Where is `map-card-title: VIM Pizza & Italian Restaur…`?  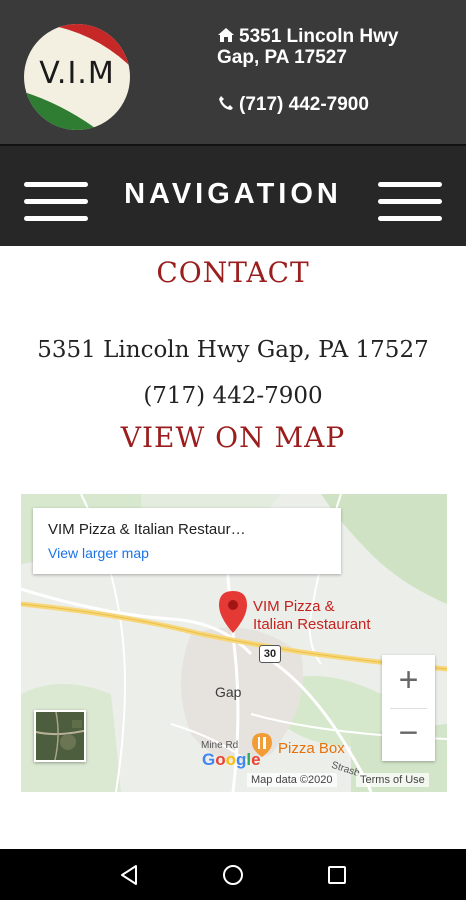 map-card-title: VIM Pizza & Italian Restaur… is located at coordinates (147, 529).